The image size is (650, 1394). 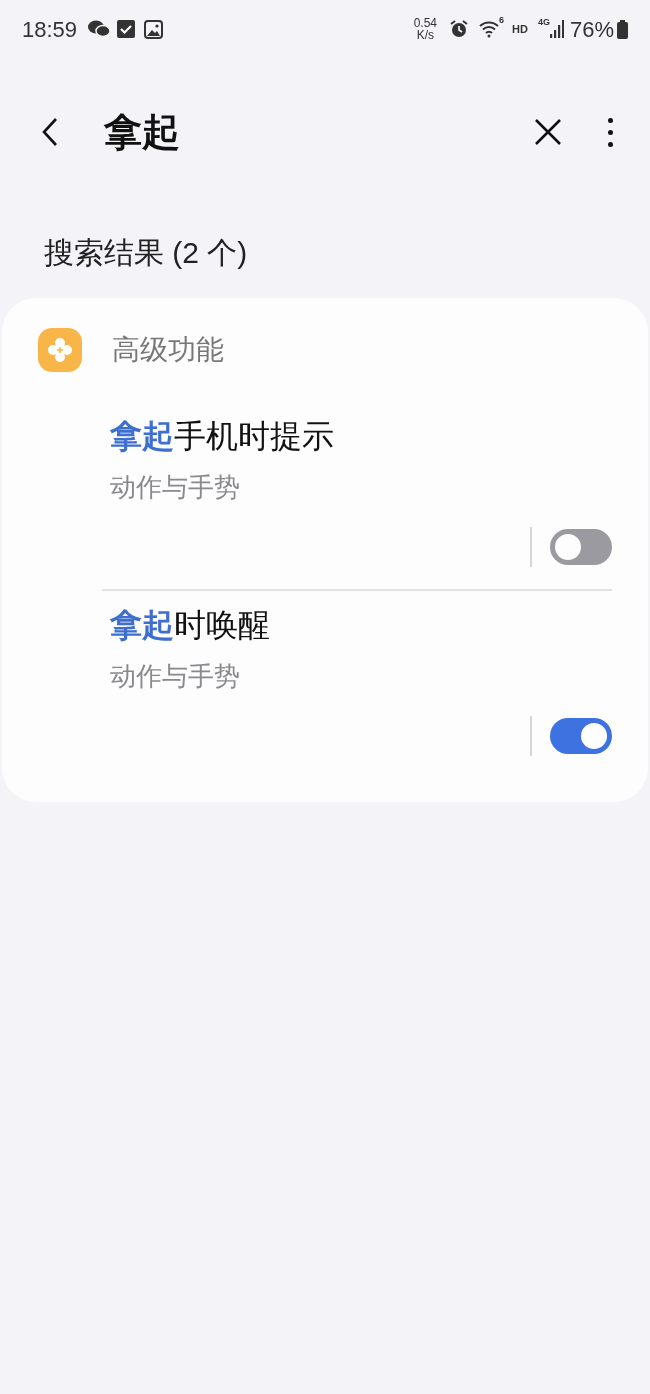 What do you see at coordinates (622, 29) in the screenshot?
I see `battery-icon` at bounding box center [622, 29].